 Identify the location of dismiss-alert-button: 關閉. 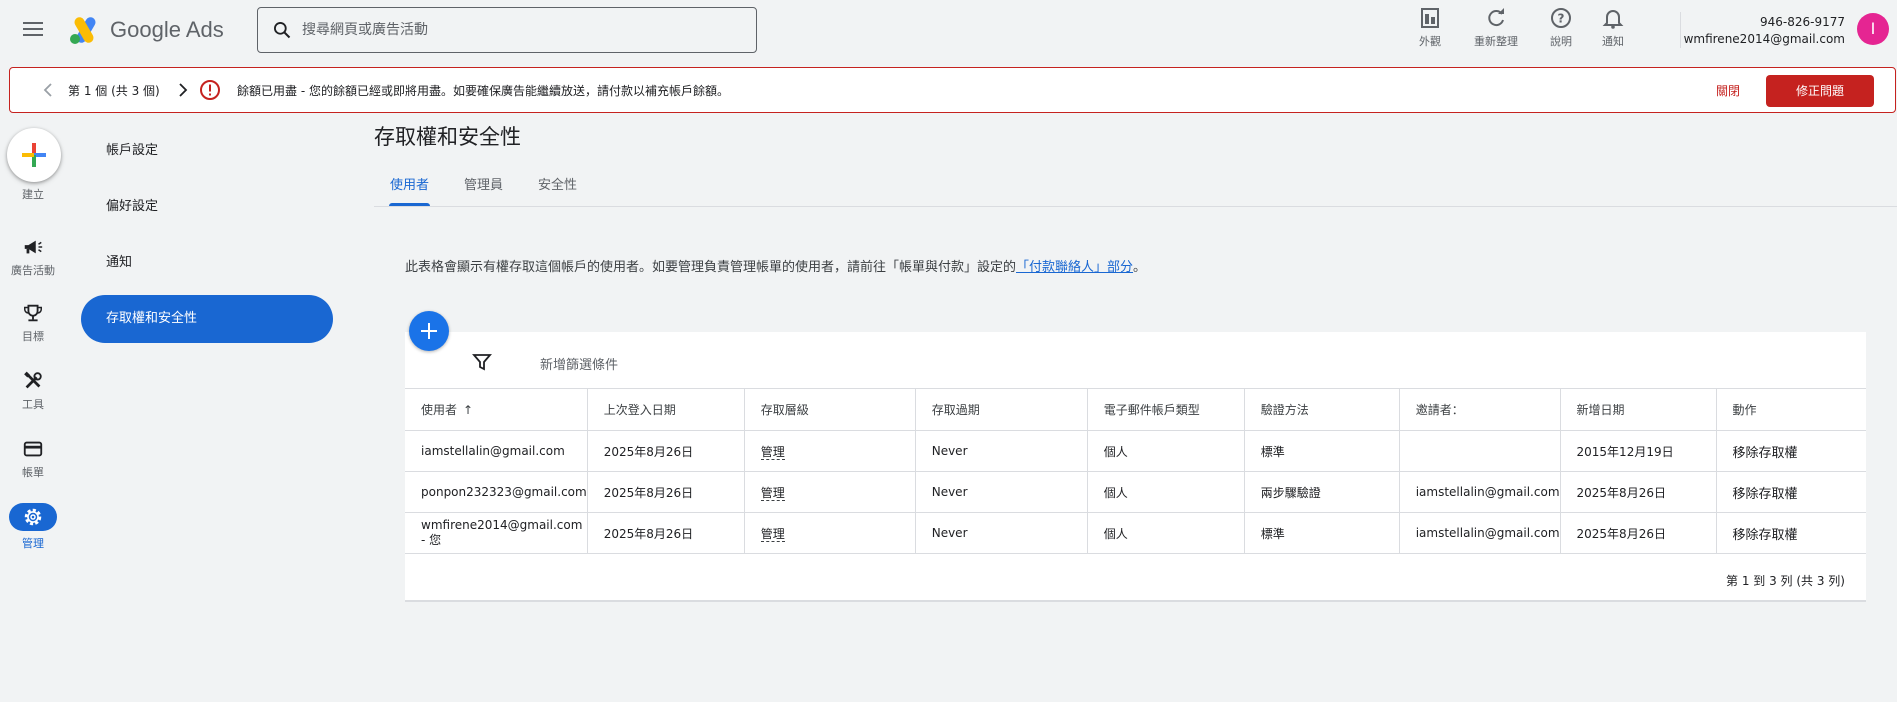
(1728, 90).